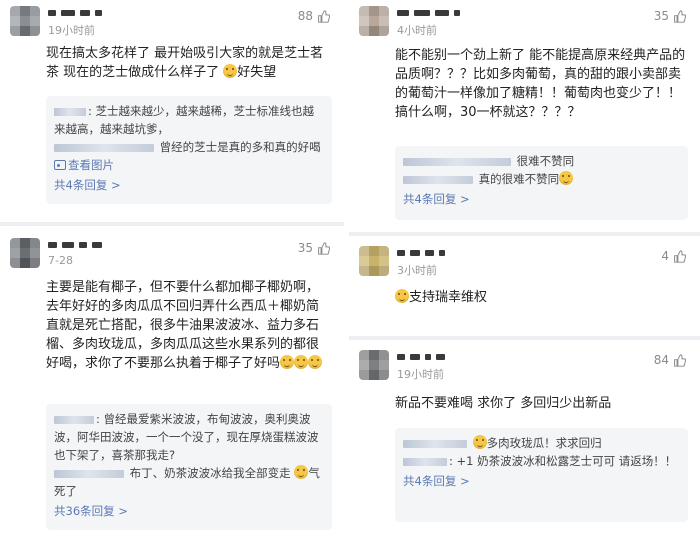  I want to click on comment-text: 新品不要难喝 求你了 多回归少出新品, so click(503, 403).